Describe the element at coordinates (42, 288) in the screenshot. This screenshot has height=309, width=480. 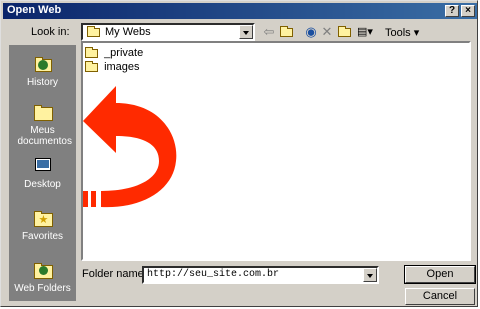
I see `place-label: Web Folders` at that location.